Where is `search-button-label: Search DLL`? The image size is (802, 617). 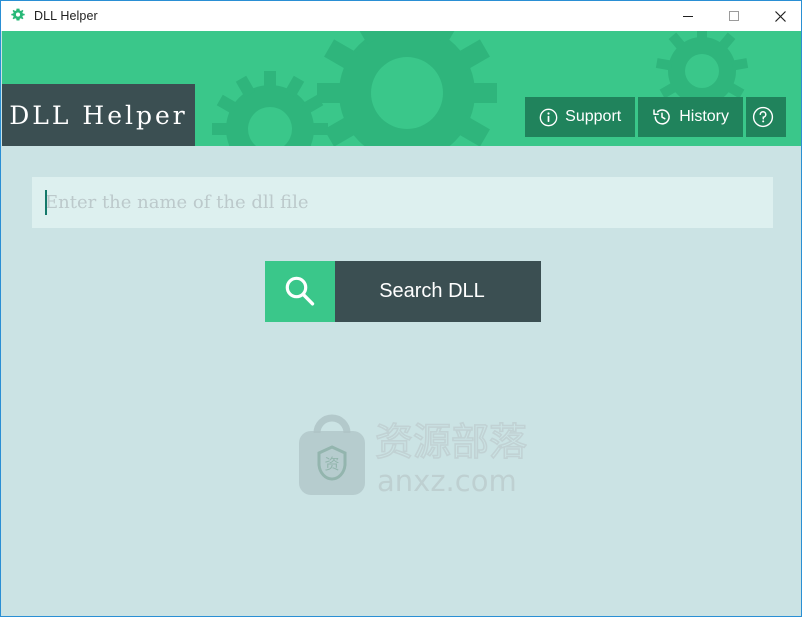 search-button-label: Search DLL is located at coordinates (432, 291).